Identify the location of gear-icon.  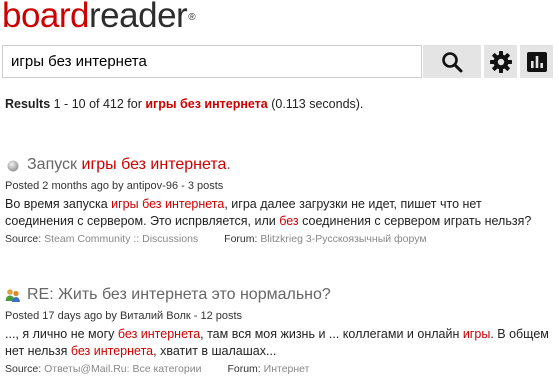
(500, 61).